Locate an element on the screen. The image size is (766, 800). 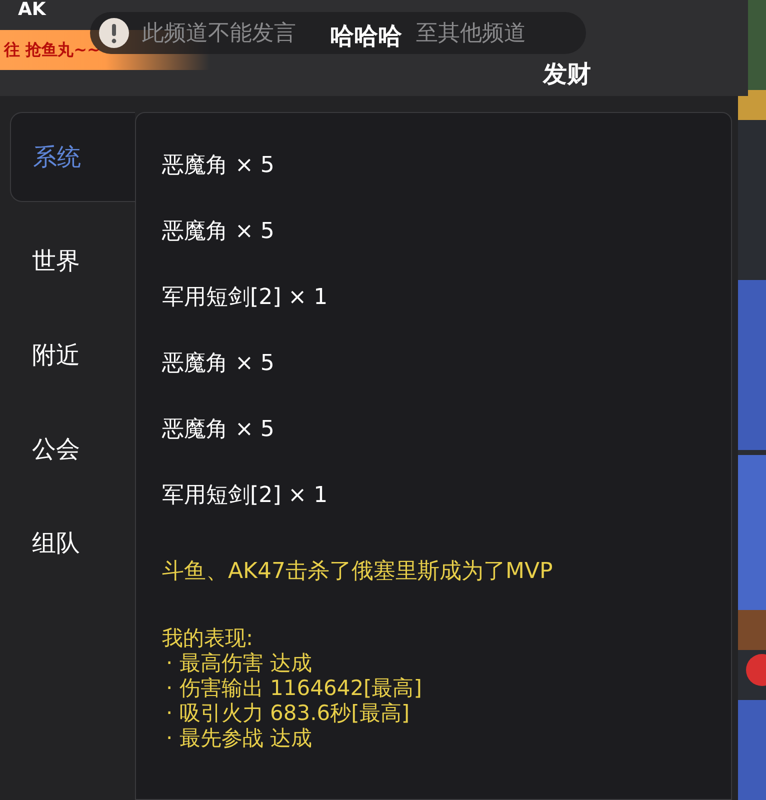
channel-tab: 公会 is located at coordinates (72, 449).